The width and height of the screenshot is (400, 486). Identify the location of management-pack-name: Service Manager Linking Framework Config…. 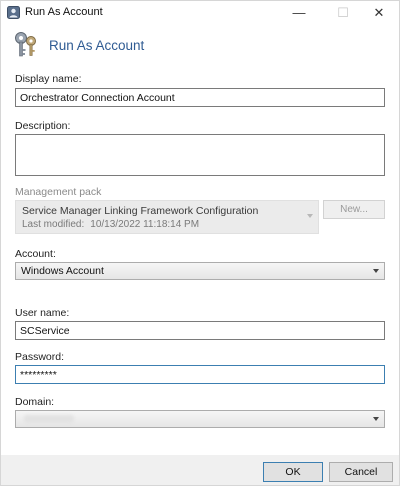
(140, 211).